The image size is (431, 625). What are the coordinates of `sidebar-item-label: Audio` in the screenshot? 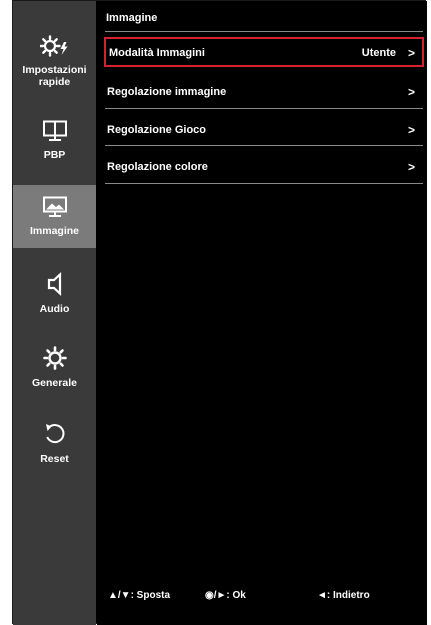 It's located at (54, 309).